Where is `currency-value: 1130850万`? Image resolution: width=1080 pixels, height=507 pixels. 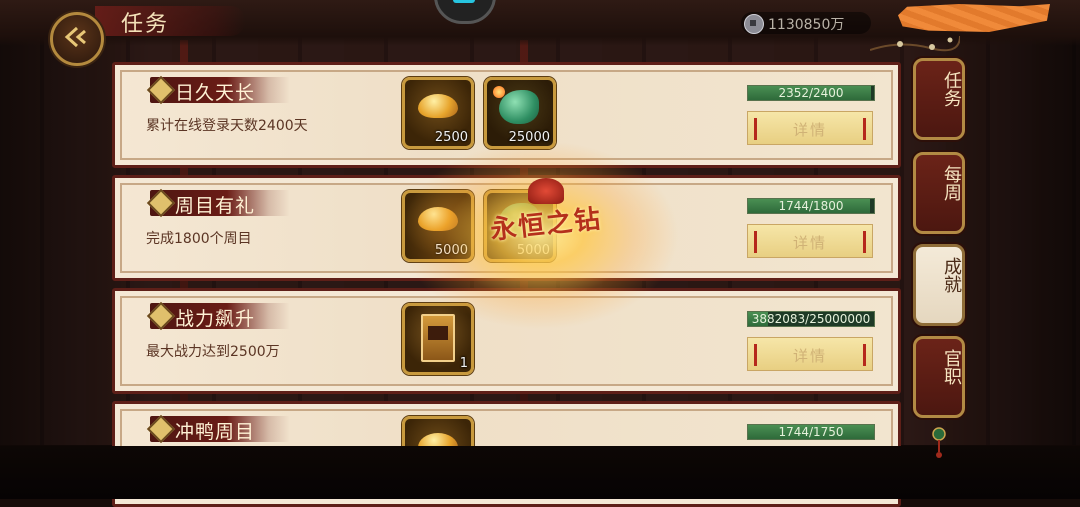
currency-value: 1130850万 is located at coordinates (806, 25).